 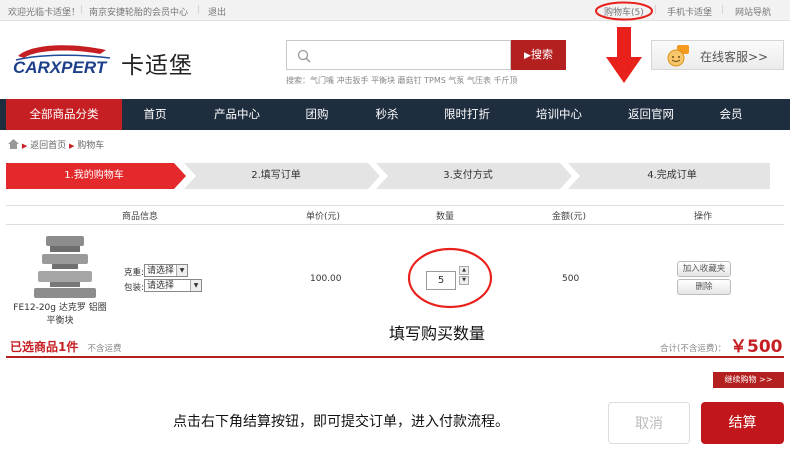 I want to click on logout-link: 退出, so click(x=217, y=11).